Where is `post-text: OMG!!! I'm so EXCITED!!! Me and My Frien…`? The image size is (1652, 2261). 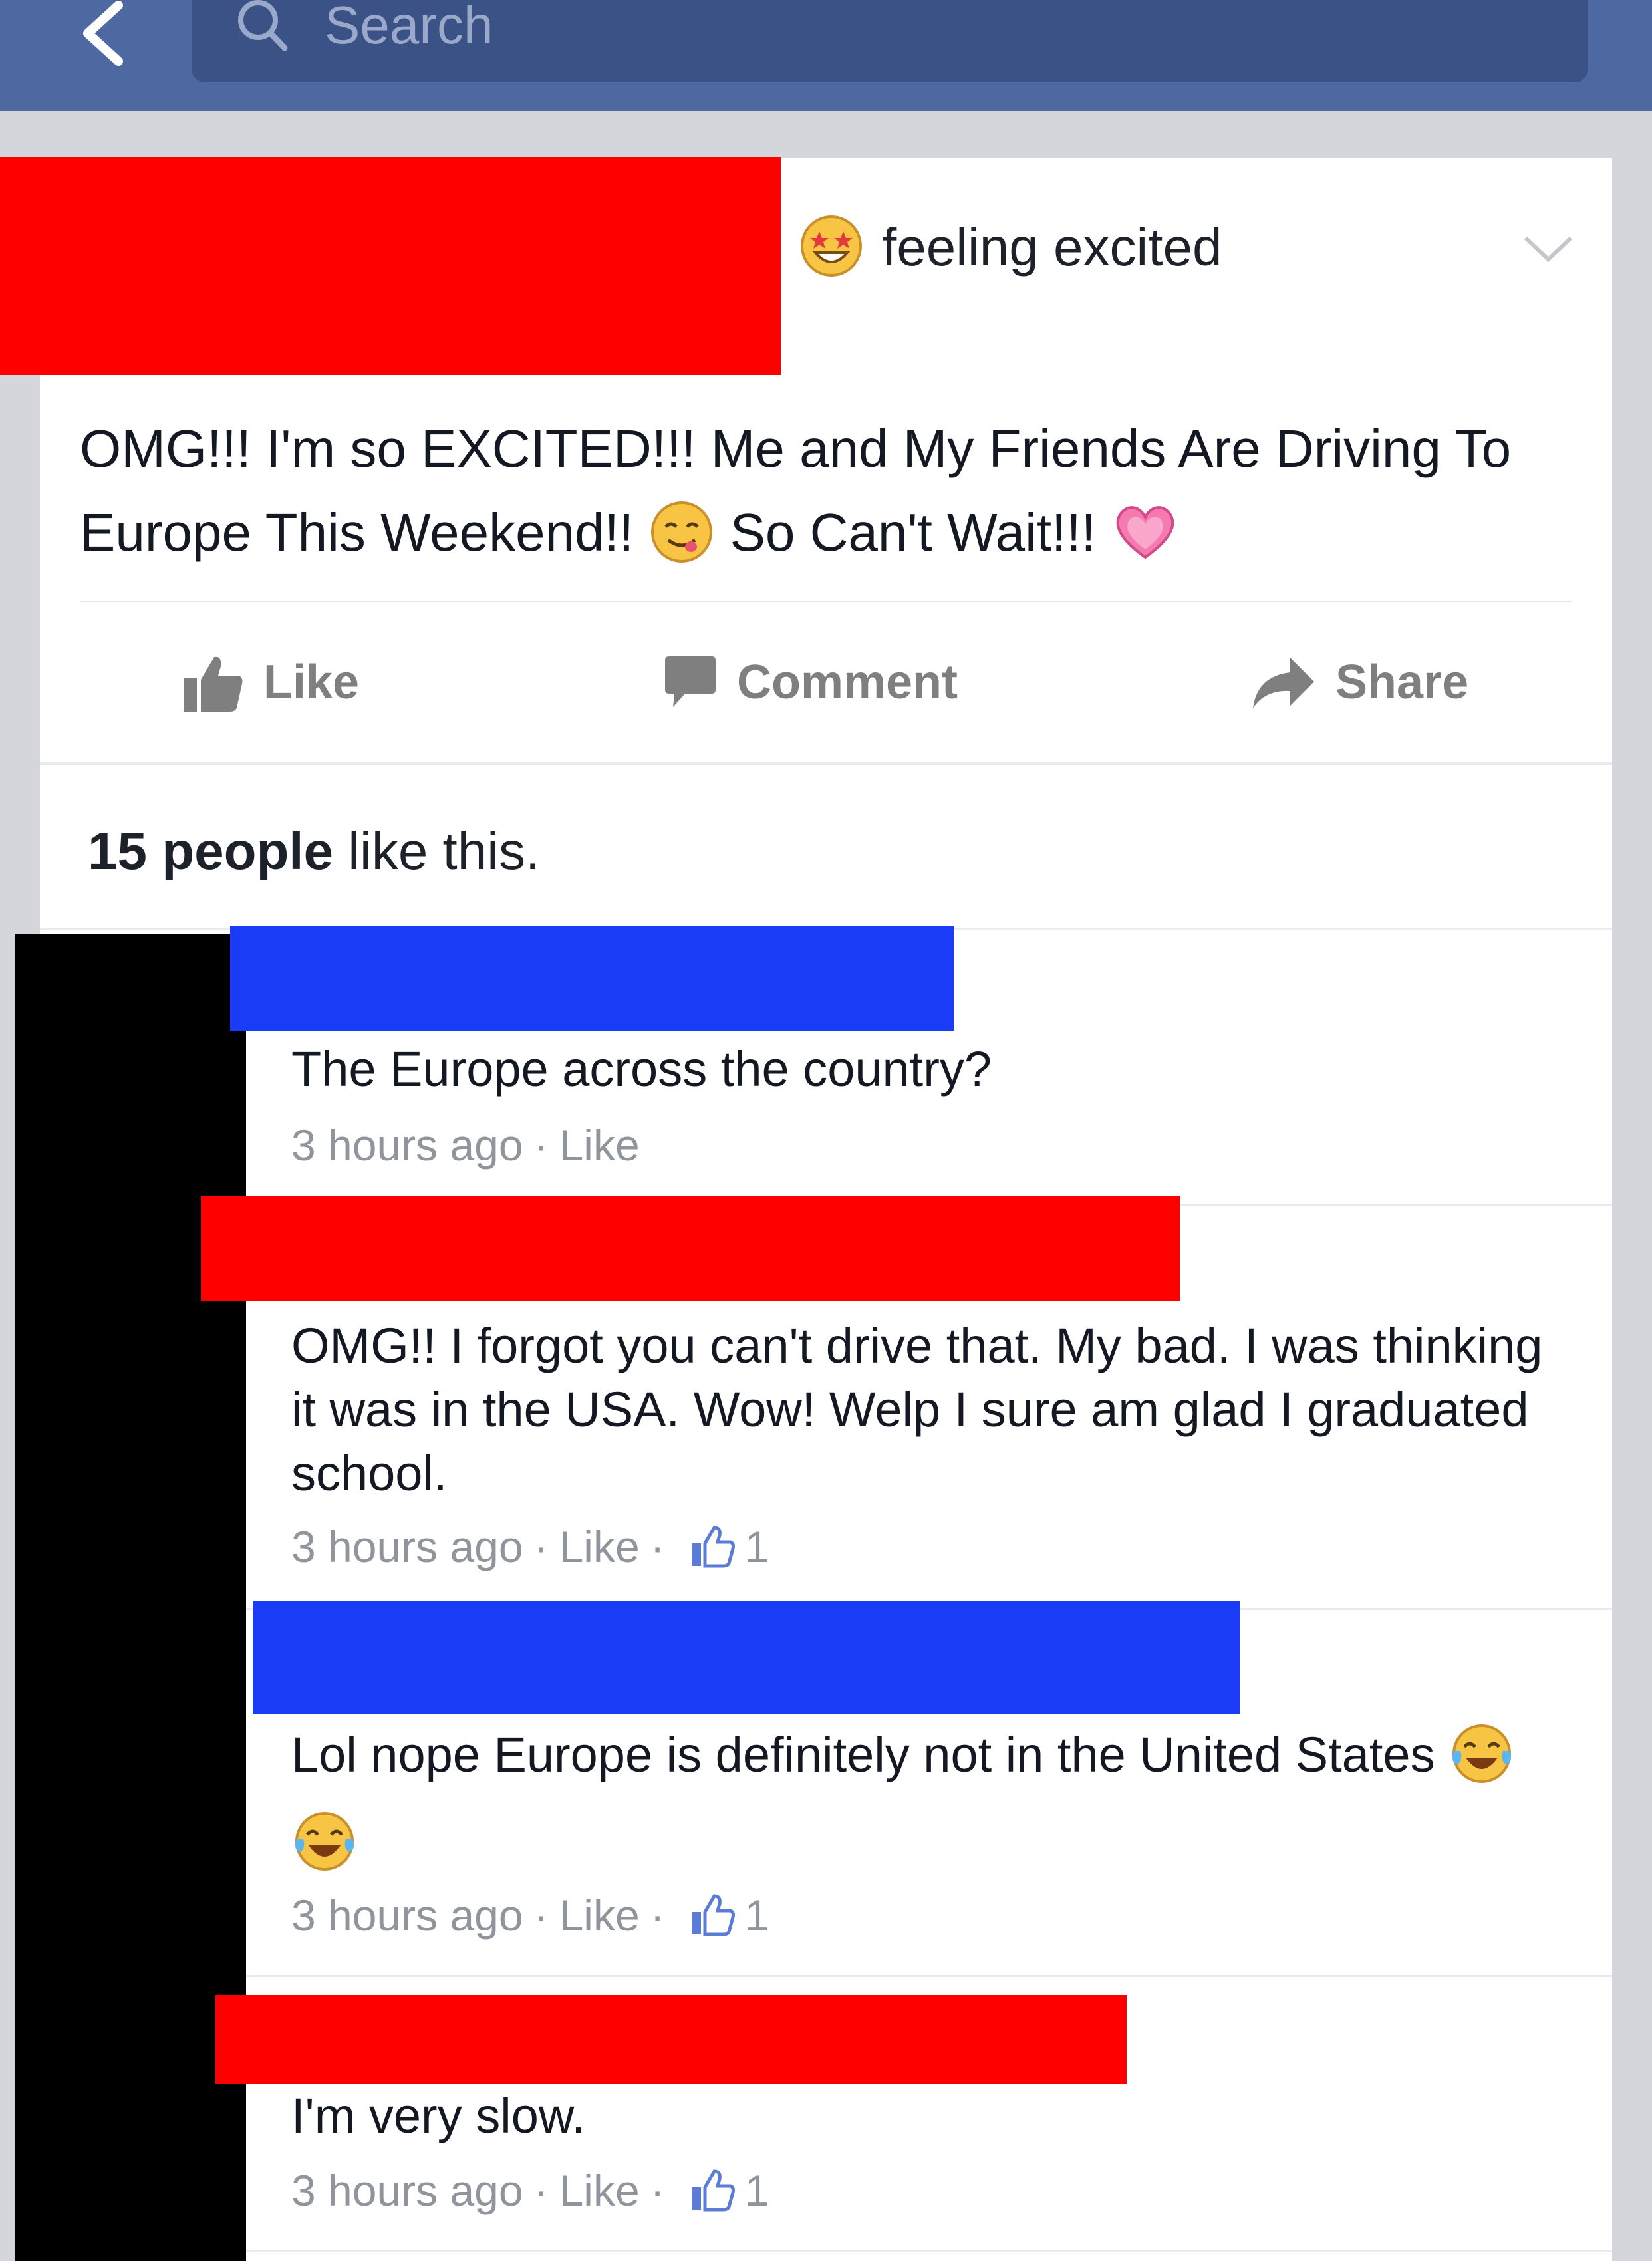
post-text: OMG!!! I'm so EXCITED!!! Me and My Frien… is located at coordinates (838, 493).